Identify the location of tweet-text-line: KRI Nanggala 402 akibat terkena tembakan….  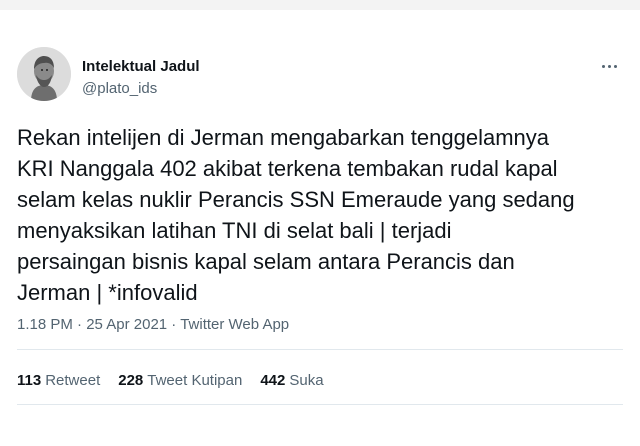
(287, 168).